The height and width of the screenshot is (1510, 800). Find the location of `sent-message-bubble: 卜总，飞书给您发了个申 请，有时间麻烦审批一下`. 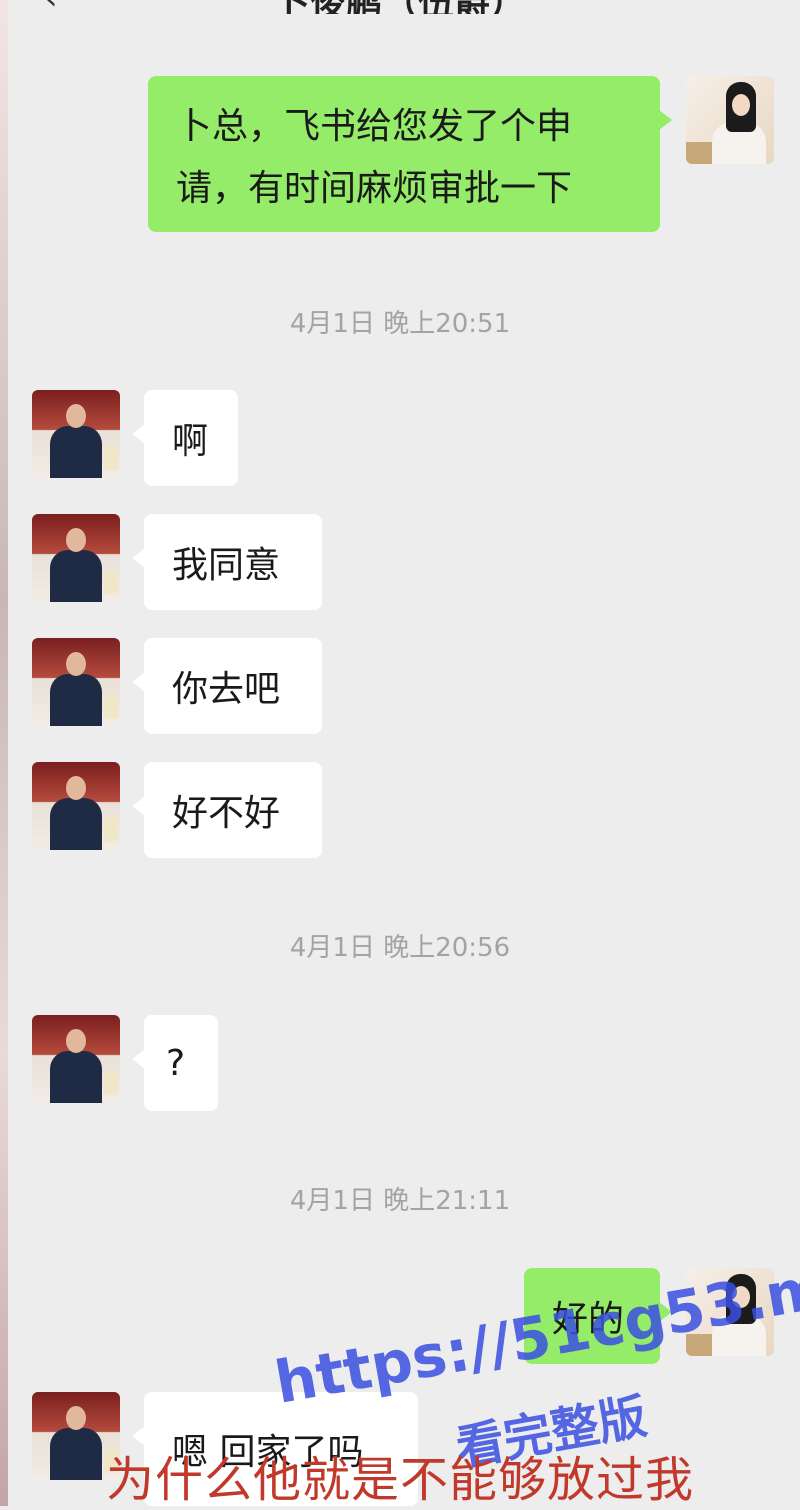

sent-message-bubble: 卜总，飞书给您发了个申 请，有时间麻烦审批一下 is located at coordinates (410, 154).